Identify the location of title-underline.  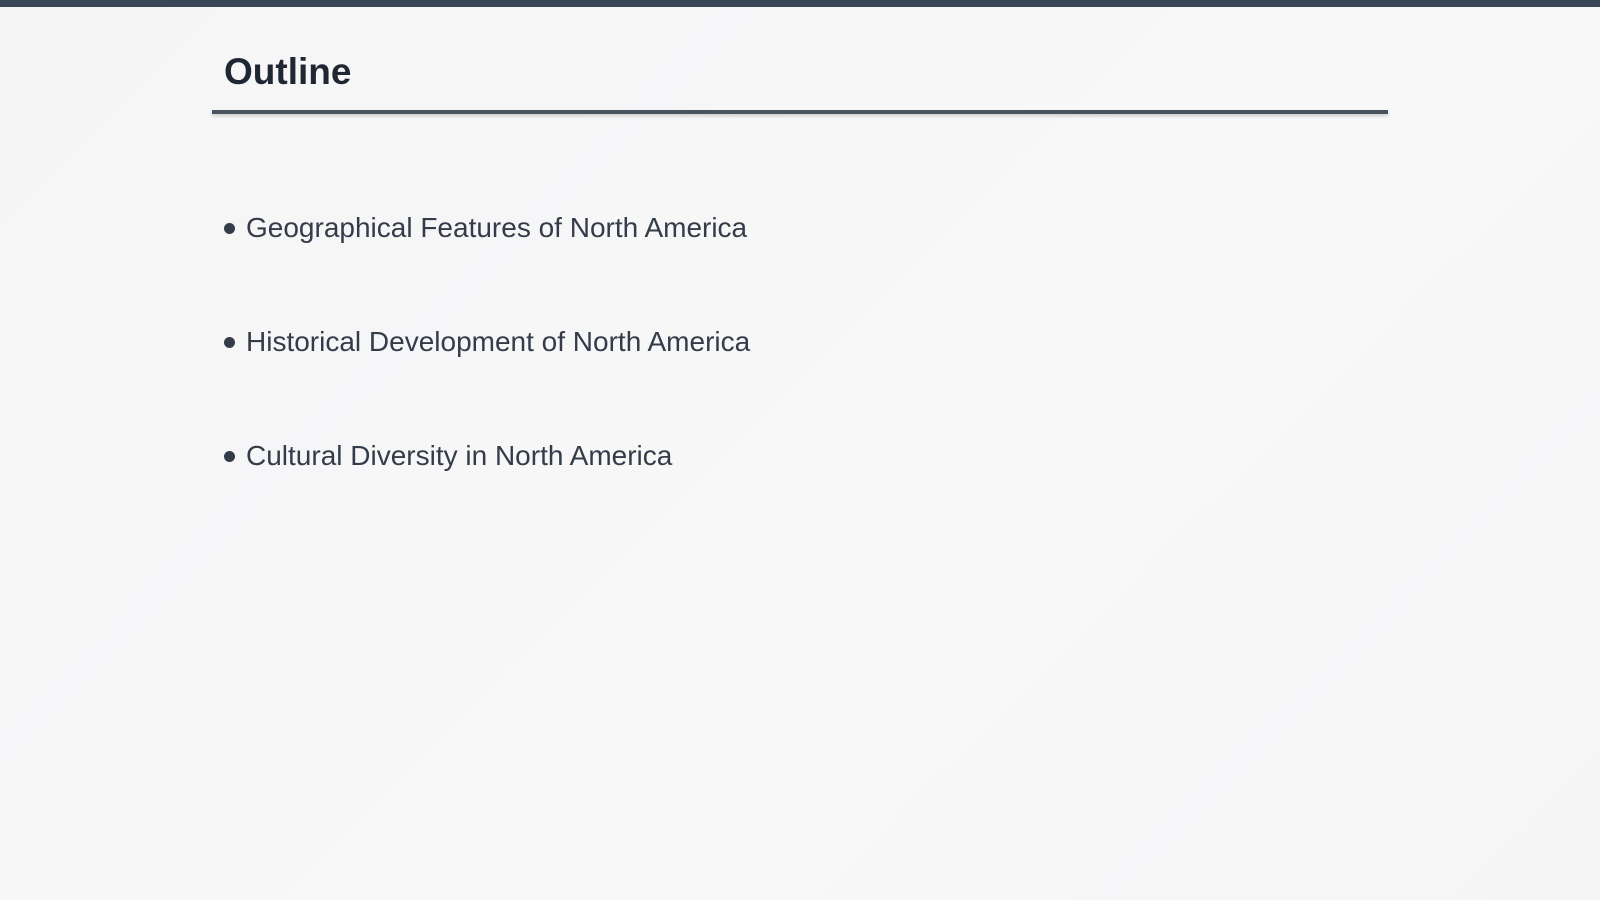
(800, 112).